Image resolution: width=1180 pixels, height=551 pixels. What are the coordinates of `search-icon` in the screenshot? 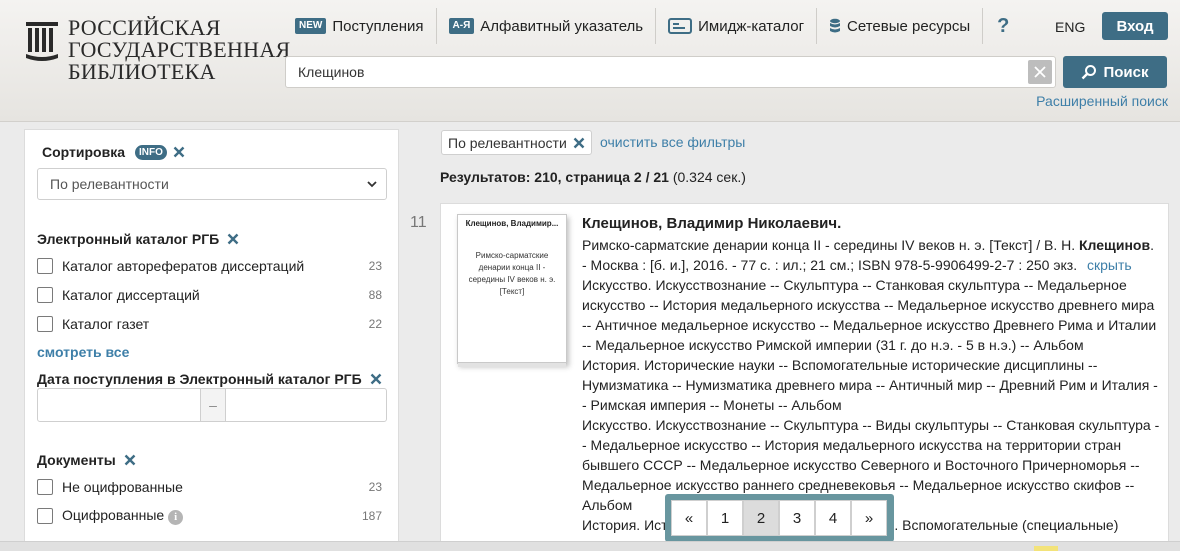 It's located at (1089, 72).